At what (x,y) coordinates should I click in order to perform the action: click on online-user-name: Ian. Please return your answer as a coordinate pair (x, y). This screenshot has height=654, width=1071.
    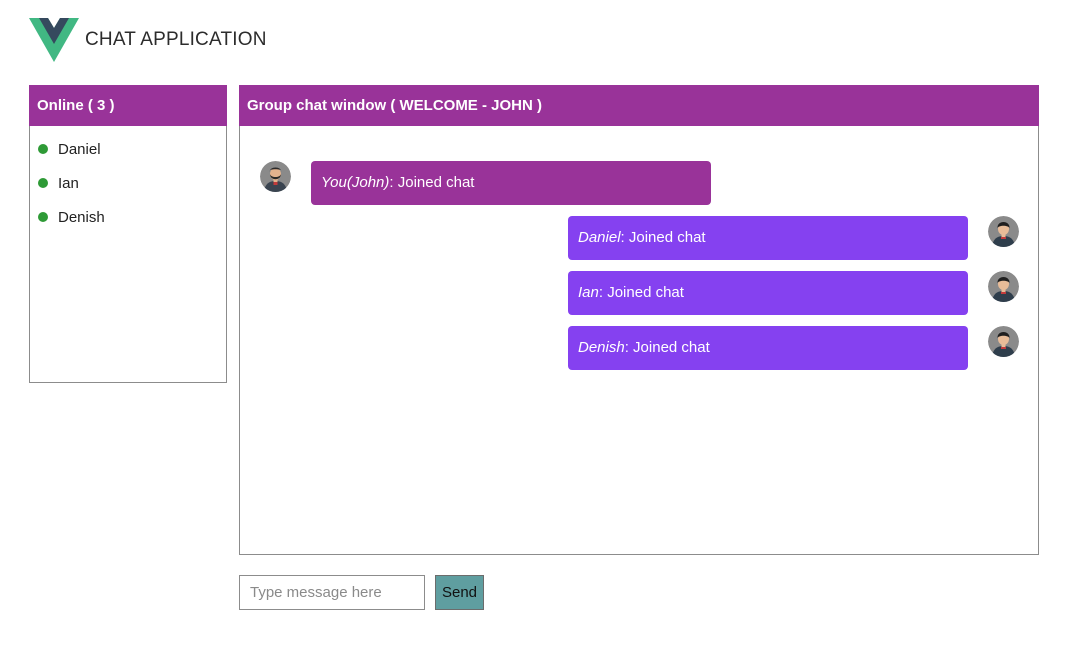
    Looking at the image, I should click on (68, 183).